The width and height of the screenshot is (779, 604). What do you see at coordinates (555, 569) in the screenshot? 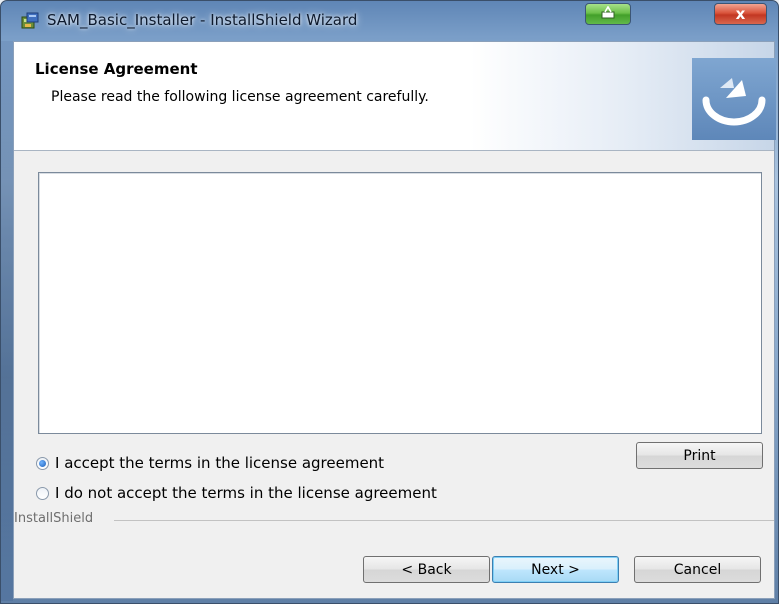
I see `next-button: Next >` at bounding box center [555, 569].